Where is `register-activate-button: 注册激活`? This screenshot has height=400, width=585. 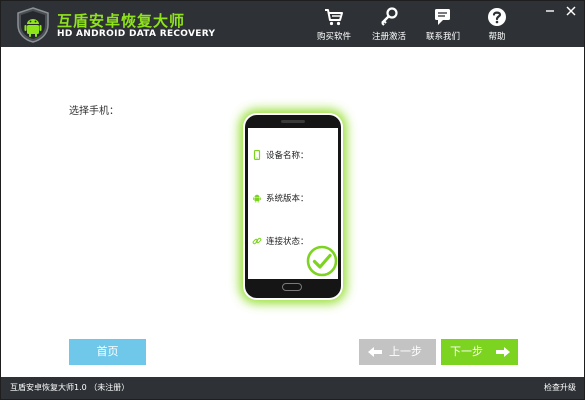
register-activate-button: 注册激活 is located at coordinates (389, 26).